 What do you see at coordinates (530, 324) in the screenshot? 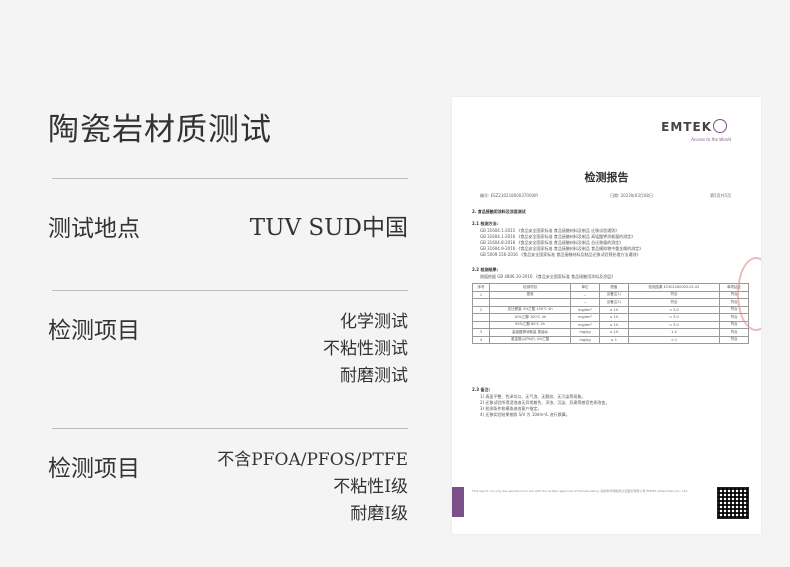
I see `table-cell: 95%乙醇 60℃ 4h` at bounding box center [530, 324].